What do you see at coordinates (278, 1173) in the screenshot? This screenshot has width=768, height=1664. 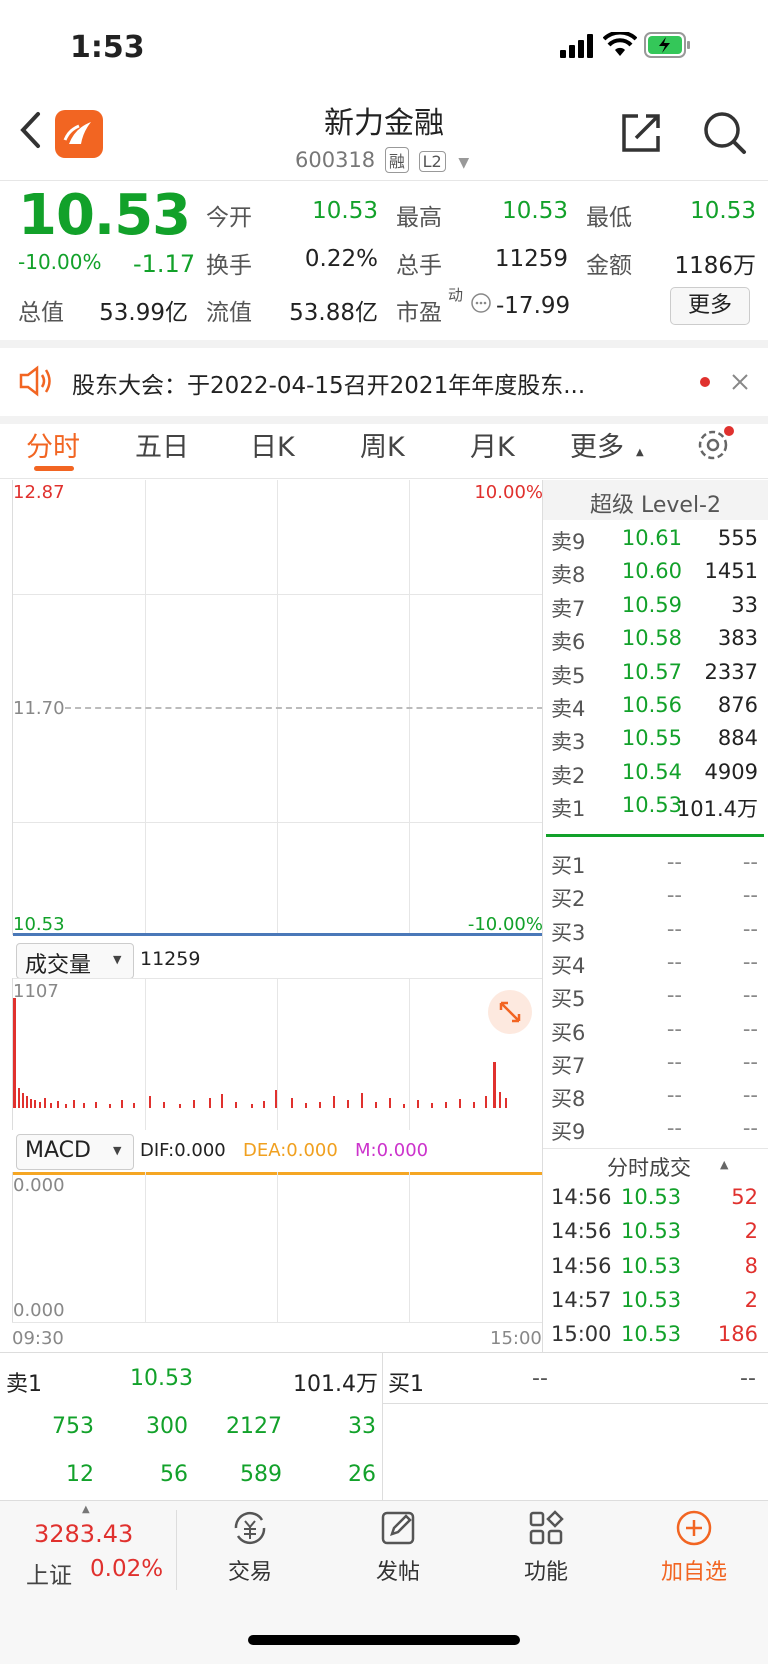 I see `macd-line` at bounding box center [278, 1173].